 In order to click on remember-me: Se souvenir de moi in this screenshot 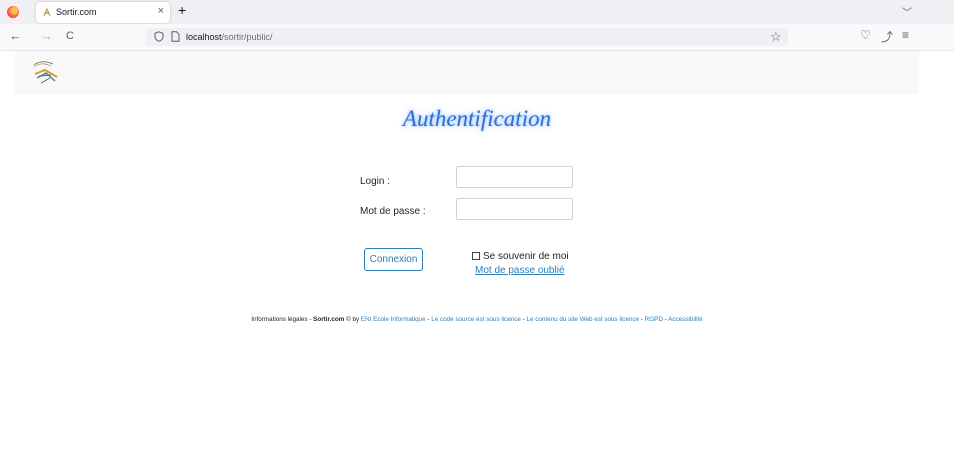, I will do `click(520, 256)`.